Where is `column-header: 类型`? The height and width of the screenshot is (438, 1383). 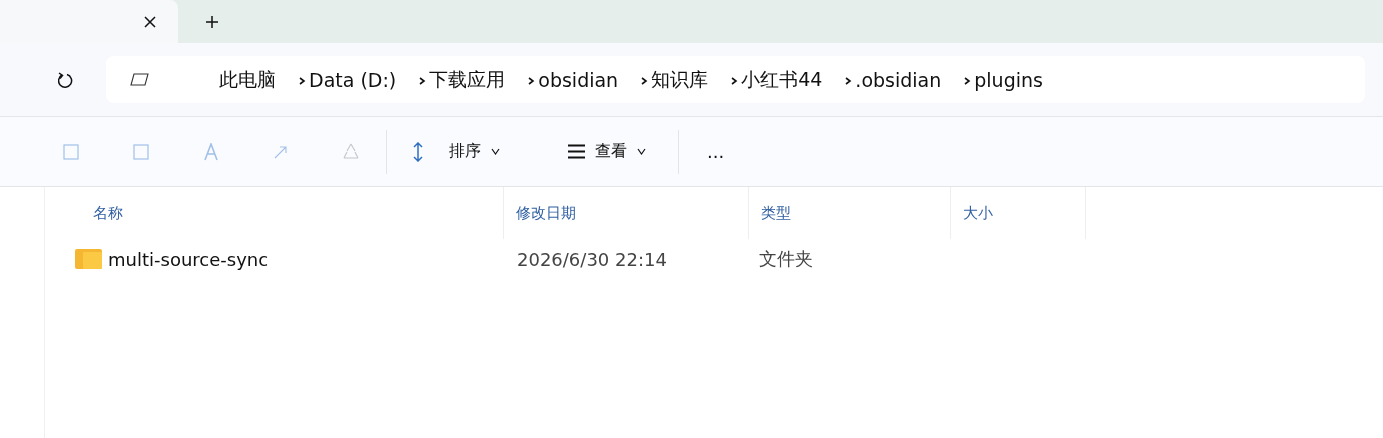 column-header: 类型 is located at coordinates (850, 213).